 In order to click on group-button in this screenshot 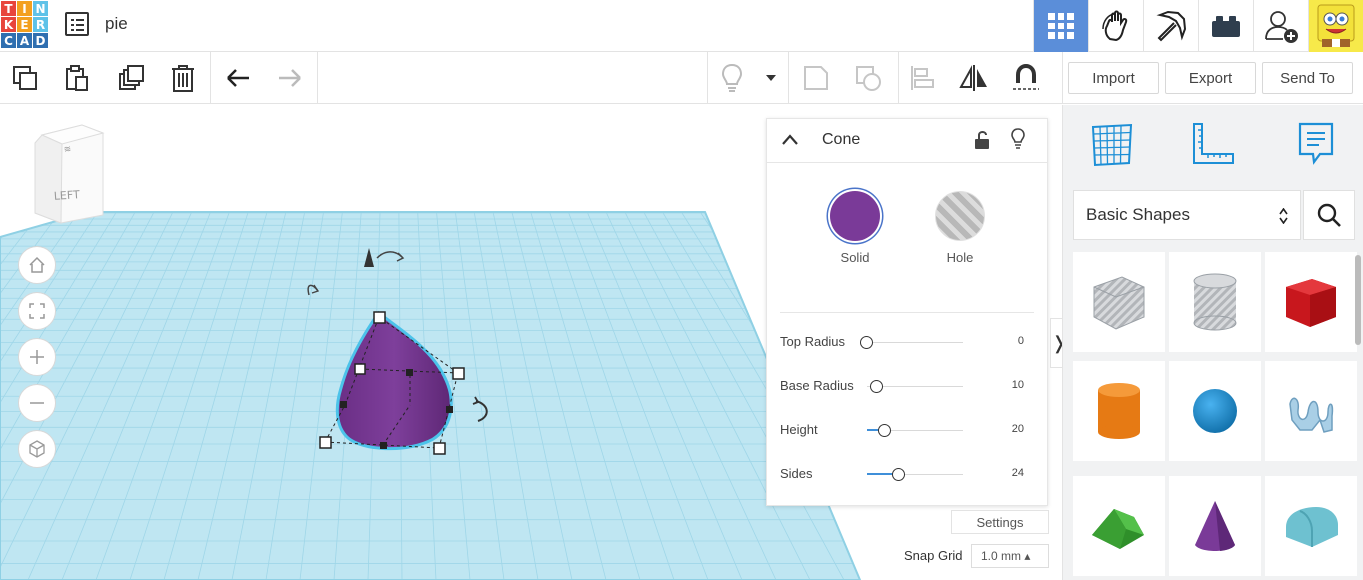, I will do `click(816, 78)`.